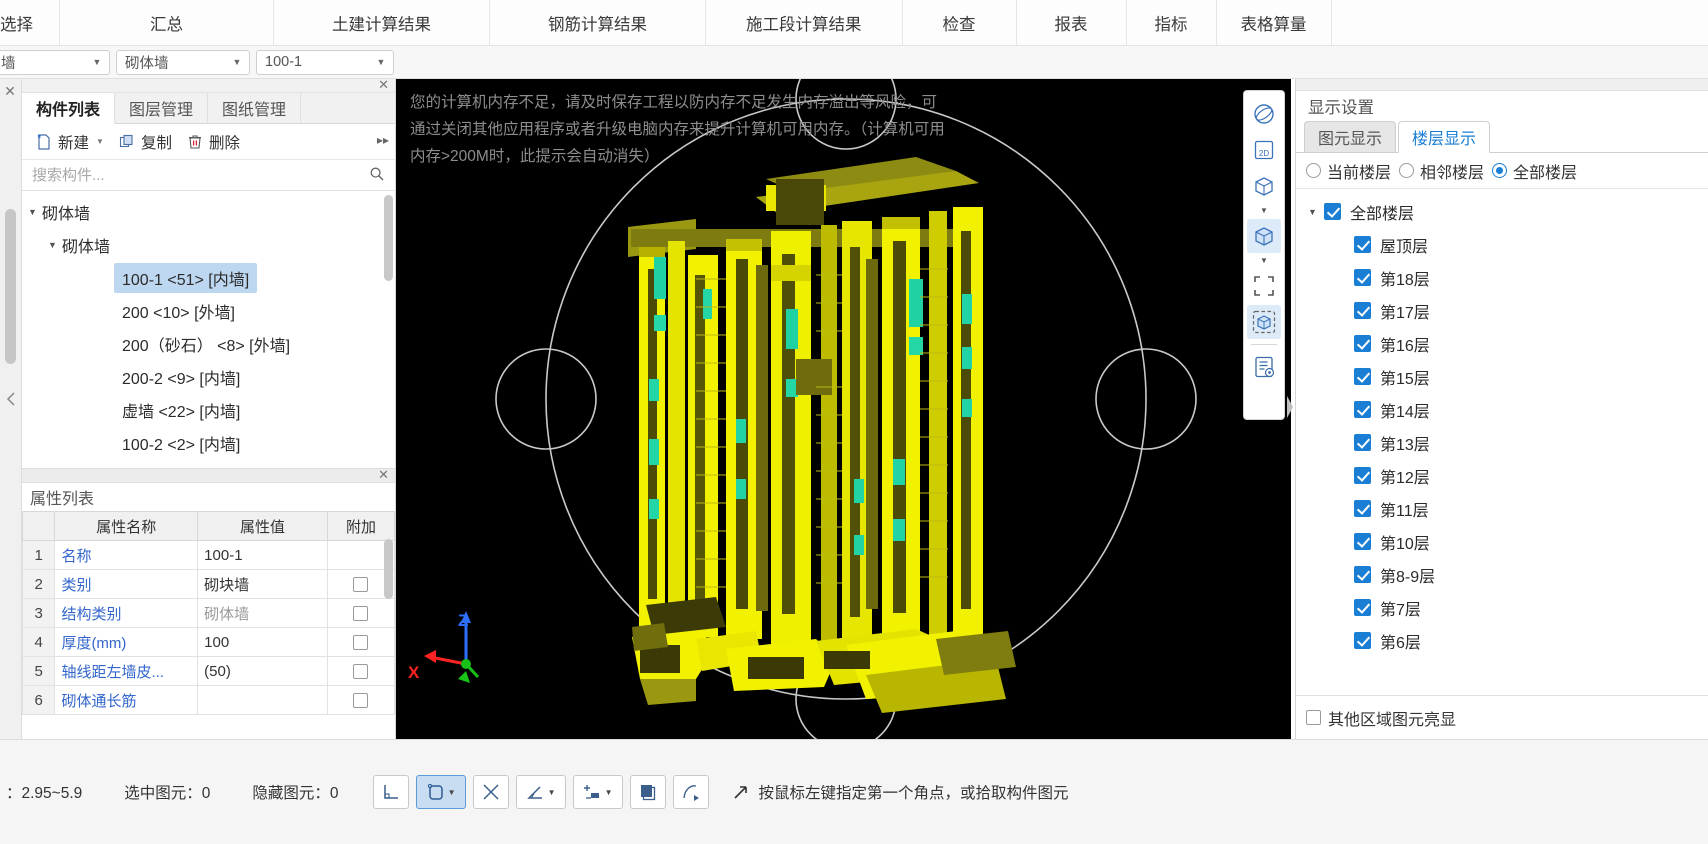 This screenshot has width=1708, height=844. What do you see at coordinates (262, 700) in the screenshot?
I see `property-value` at bounding box center [262, 700].